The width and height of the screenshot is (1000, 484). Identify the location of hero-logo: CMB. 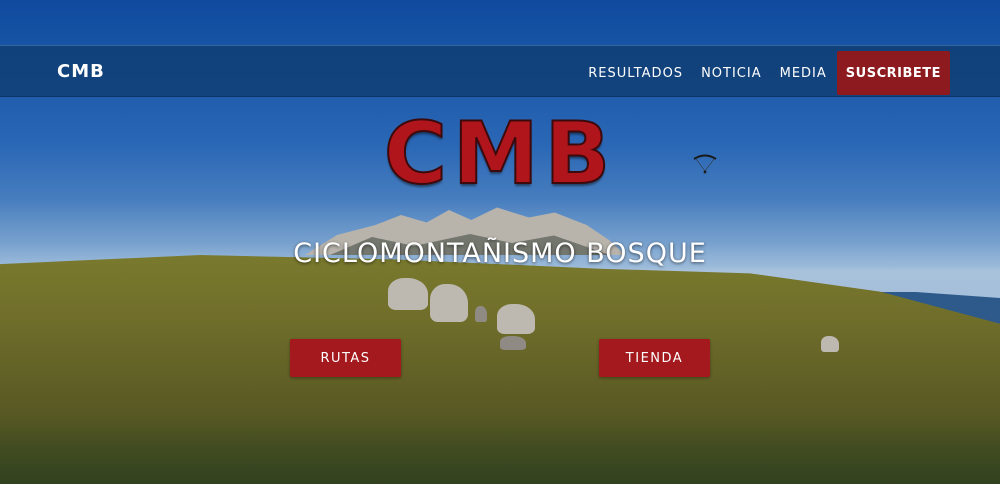
(500, 154).